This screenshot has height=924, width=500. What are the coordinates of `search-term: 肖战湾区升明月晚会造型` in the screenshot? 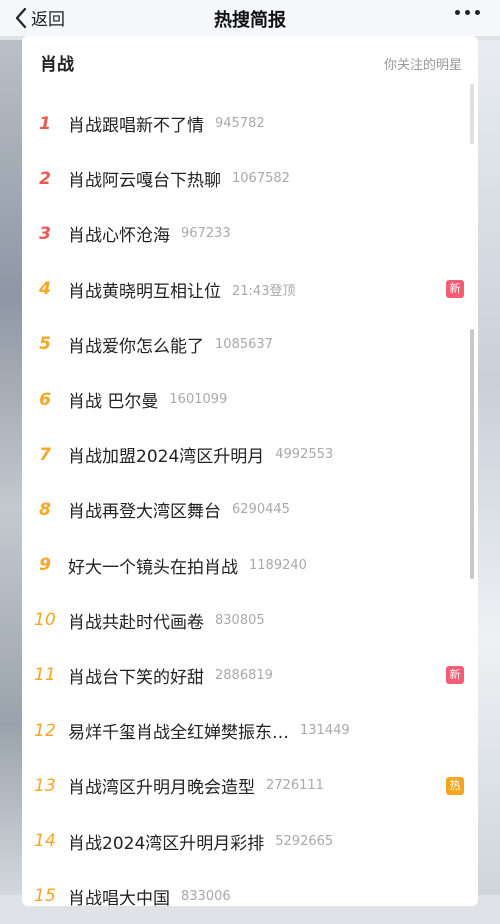 It's located at (161, 788).